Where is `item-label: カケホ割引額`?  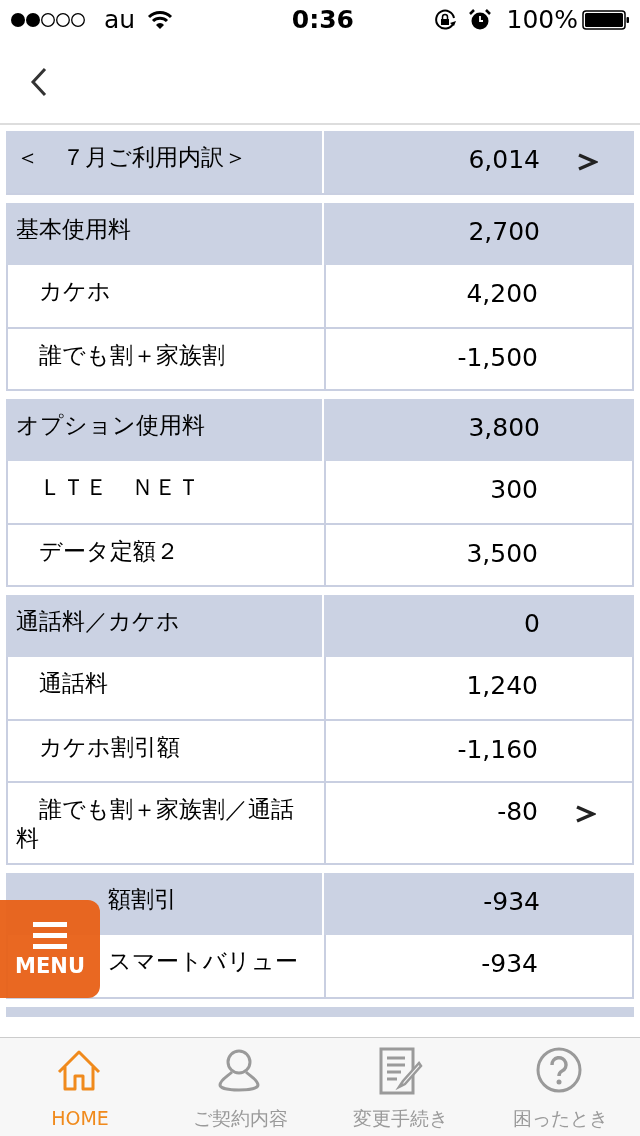 item-label: カケホ割引額 is located at coordinates (109, 747).